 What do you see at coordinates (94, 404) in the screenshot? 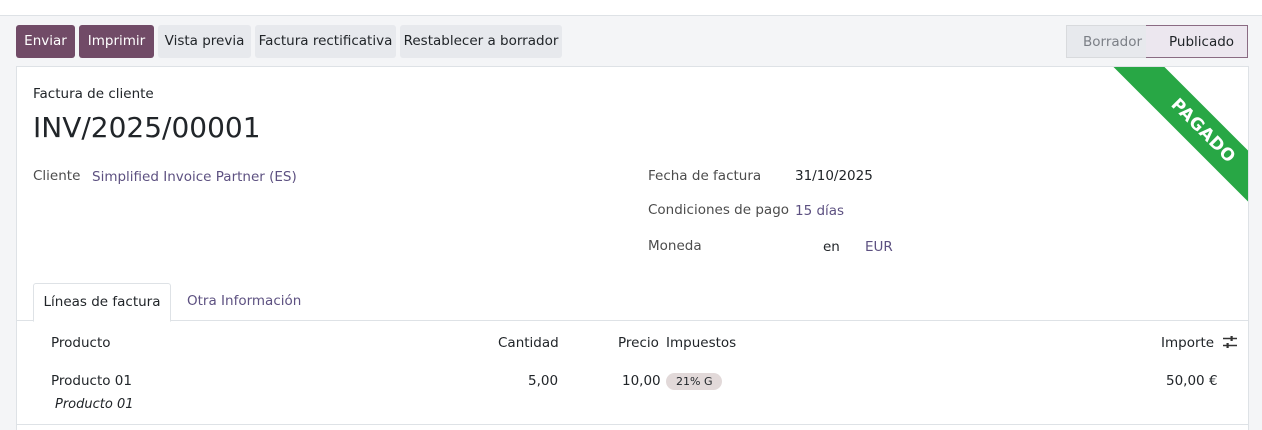
I see `line-description: Producto 01` at bounding box center [94, 404].